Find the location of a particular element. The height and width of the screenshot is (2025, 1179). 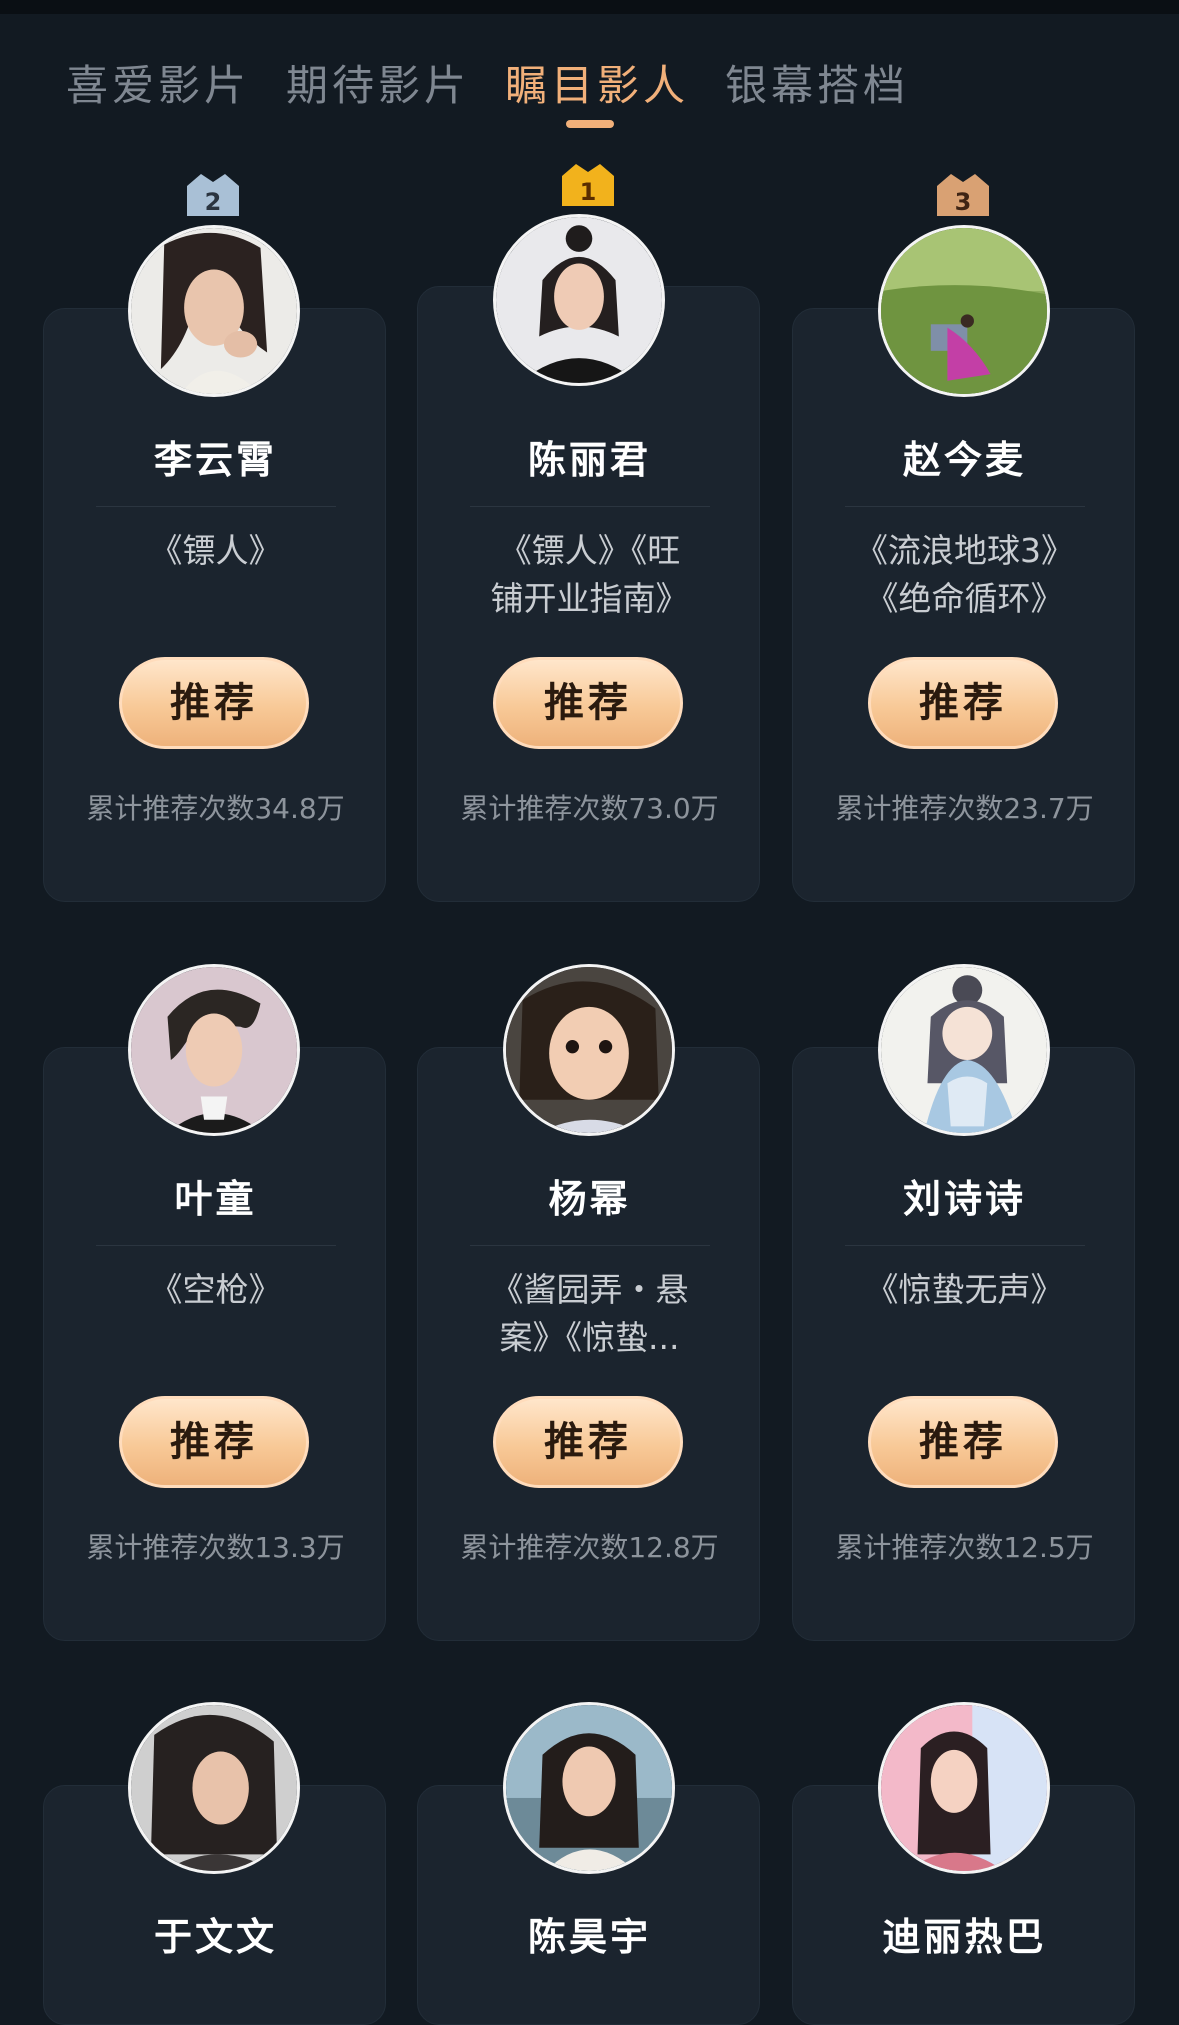

tab-expected-films: 期待影片 is located at coordinates (378, 82).